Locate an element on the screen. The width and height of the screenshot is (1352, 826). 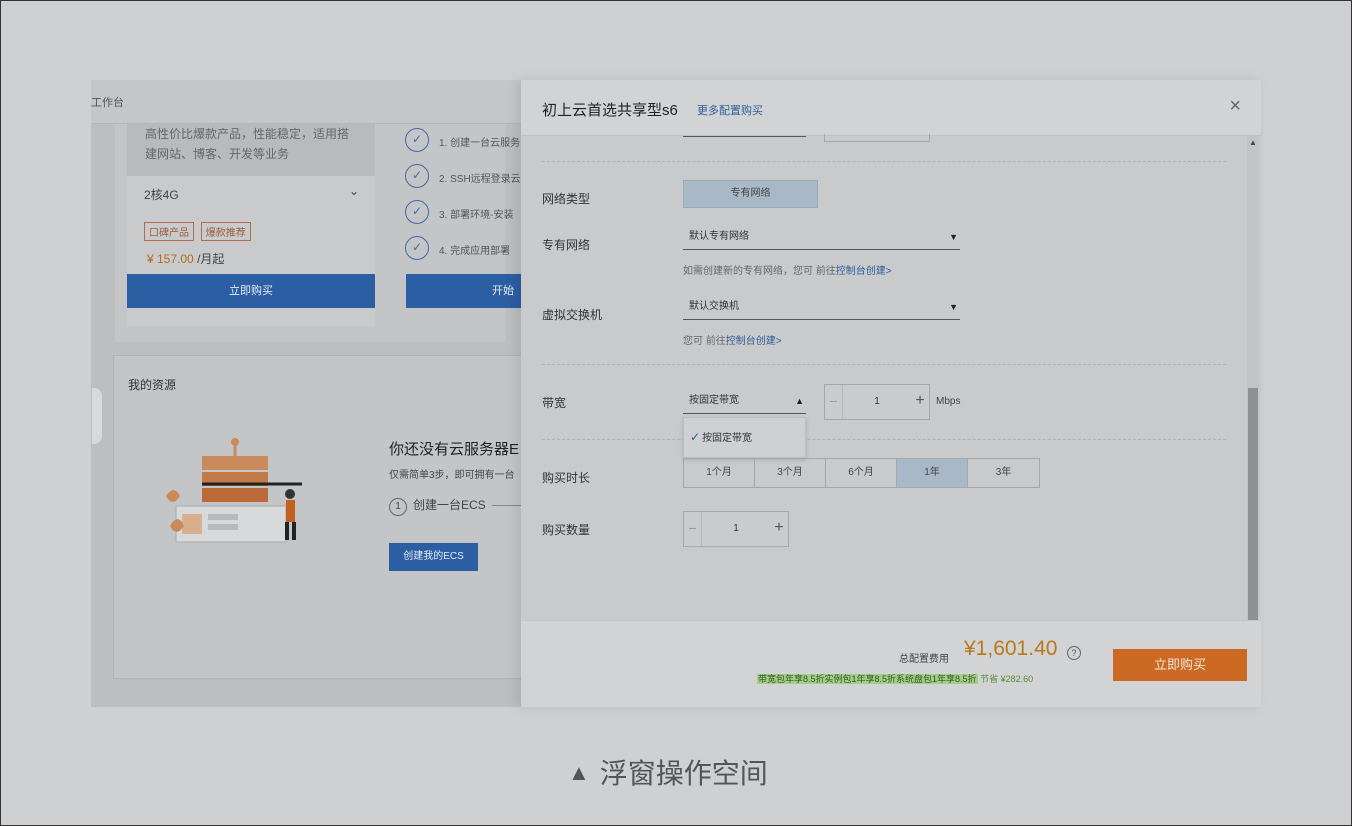
vswitch-select: 默认交换机 ▼ is located at coordinates (821, 308).